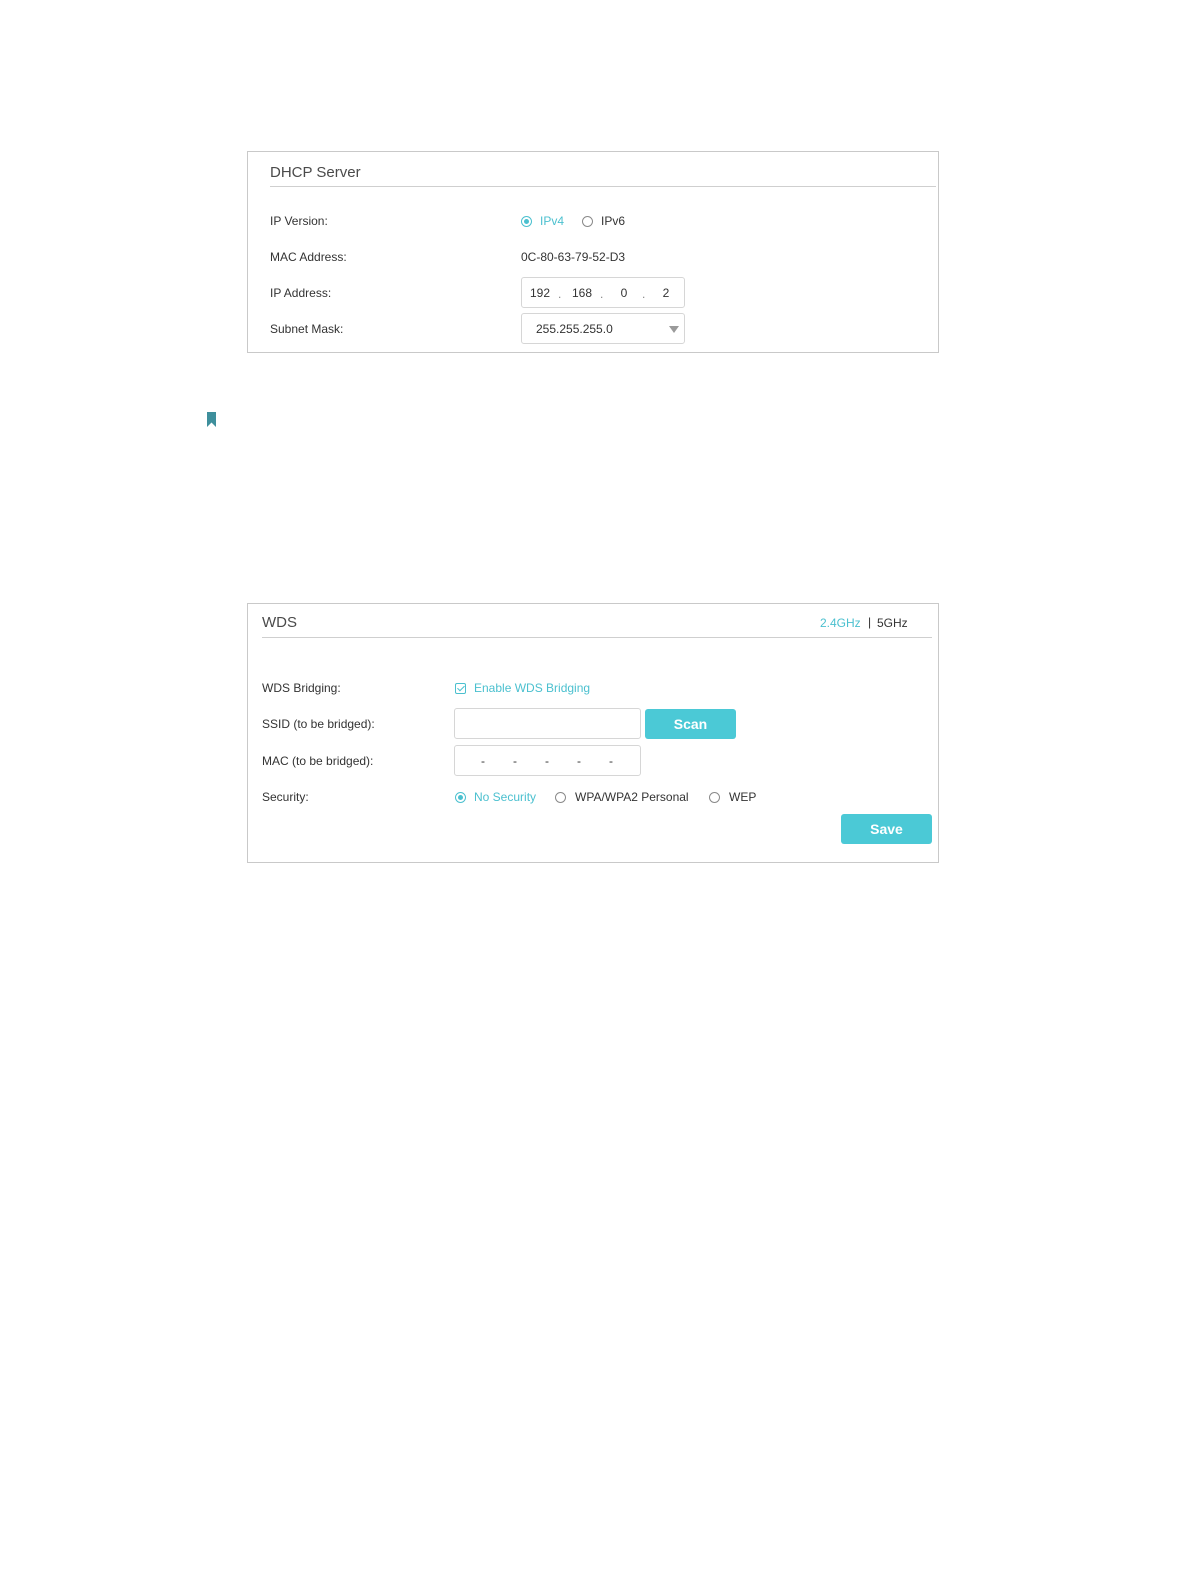  Describe the element at coordinates (886, 829) in the screenshot. I see `save-button: Save` at that location.